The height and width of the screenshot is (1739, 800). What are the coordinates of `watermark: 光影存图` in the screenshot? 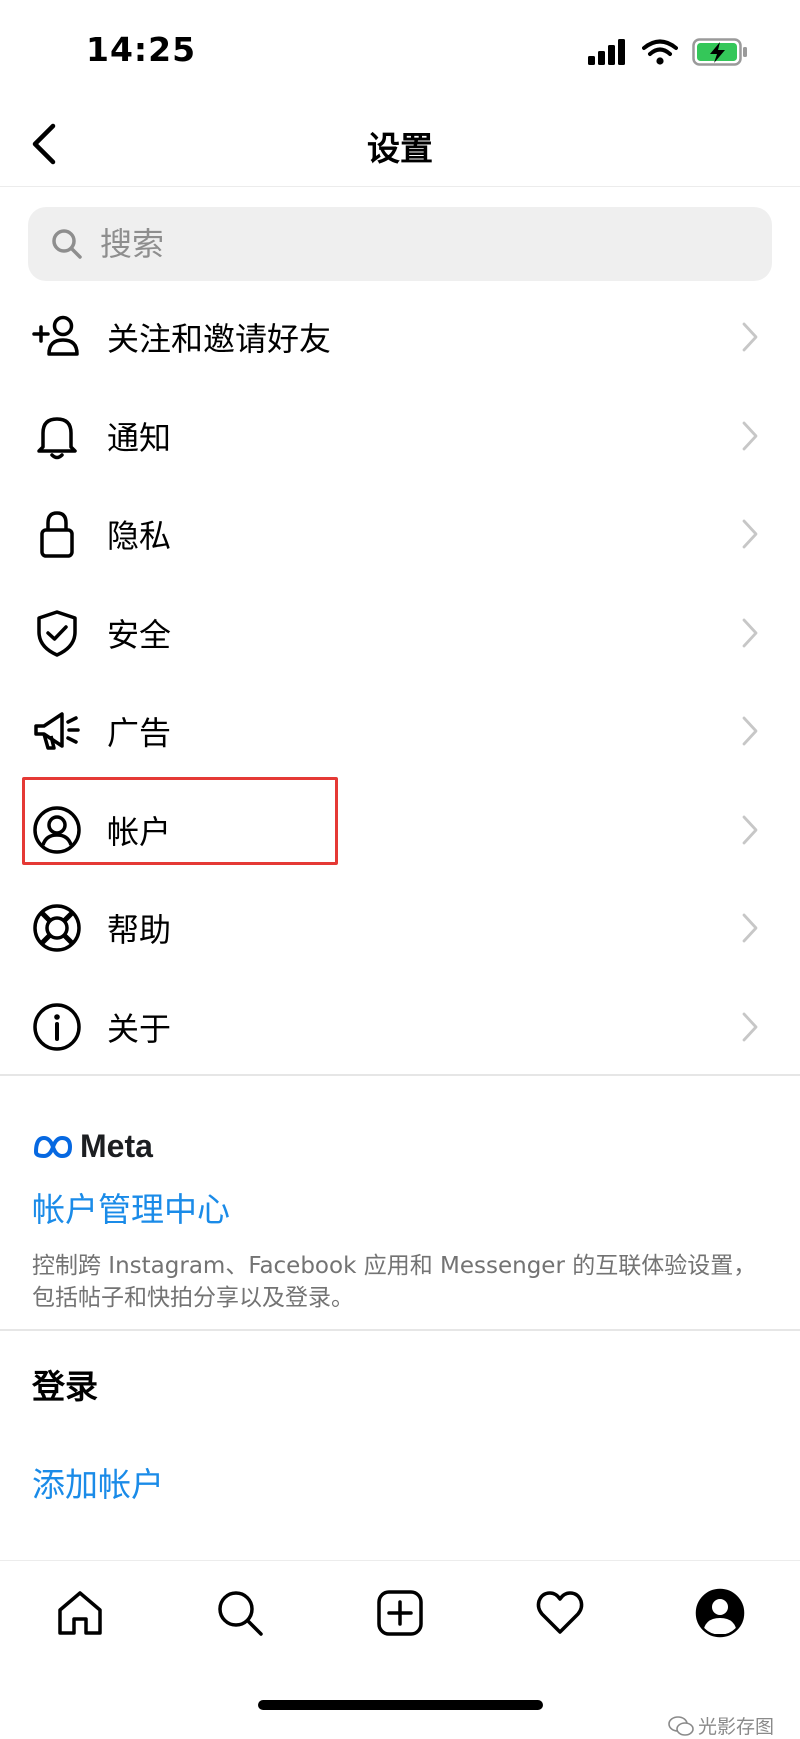 It's located at (721, 1725).